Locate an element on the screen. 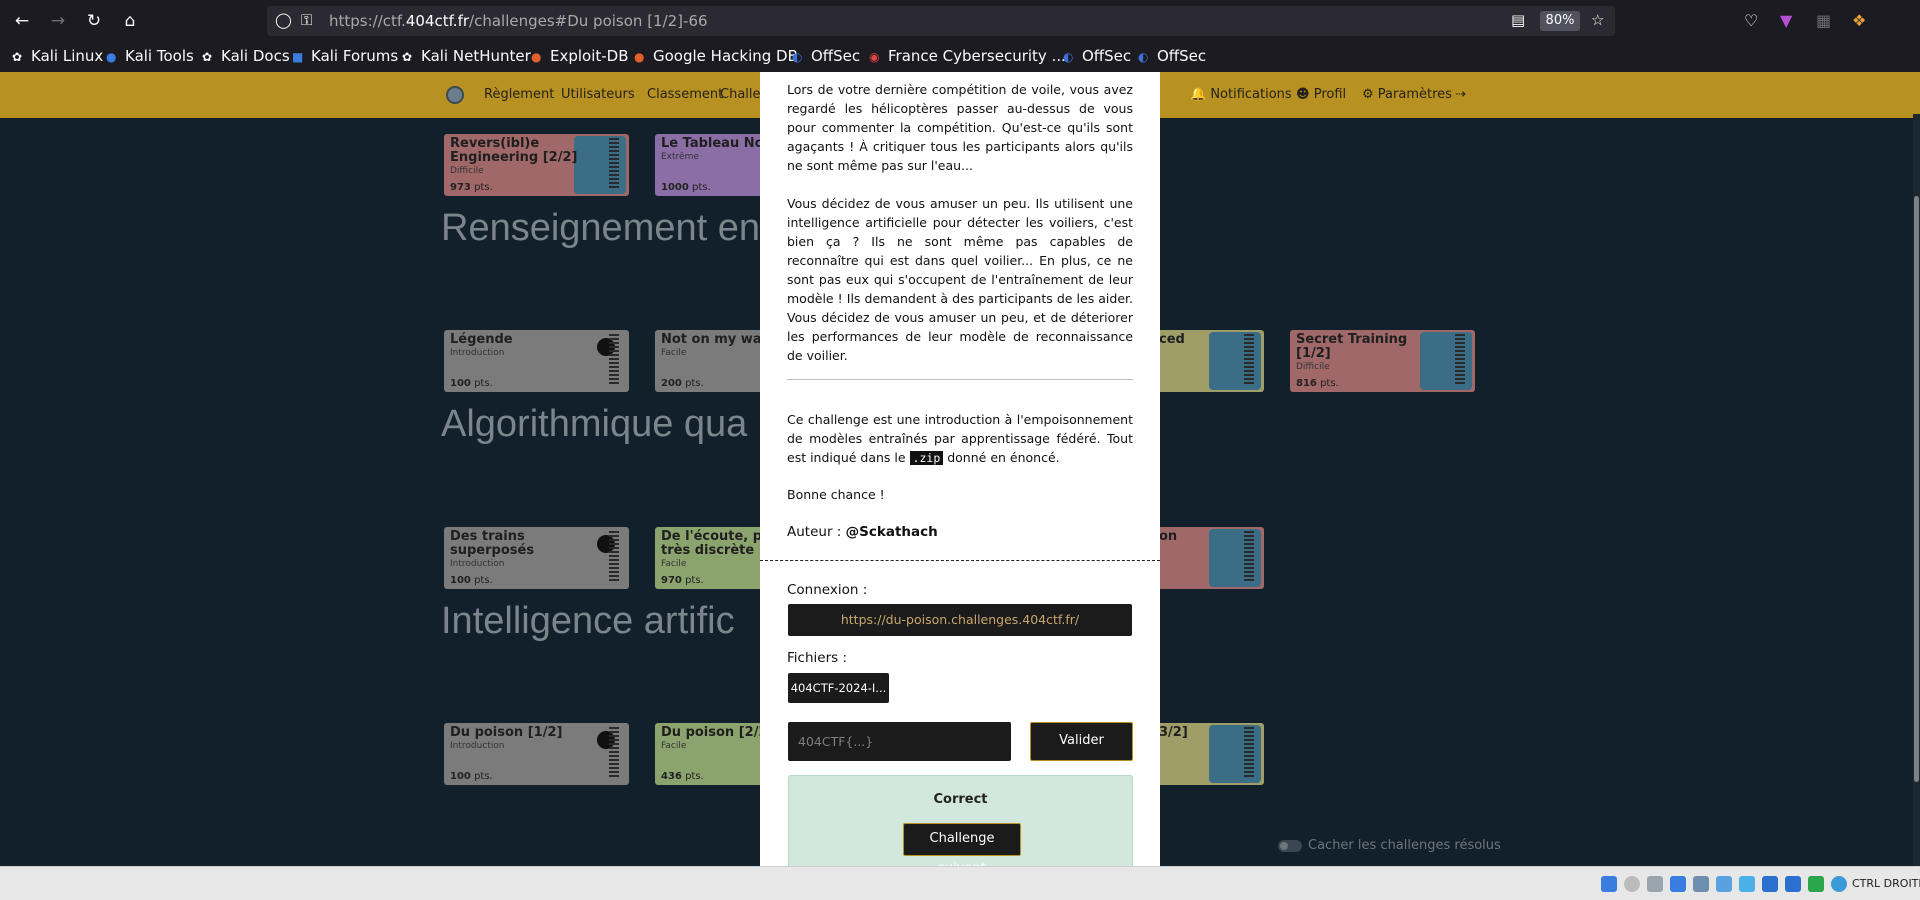  hide-solved-toggle: Cacher les challenges résolus is located at coordinates (1389, 845).